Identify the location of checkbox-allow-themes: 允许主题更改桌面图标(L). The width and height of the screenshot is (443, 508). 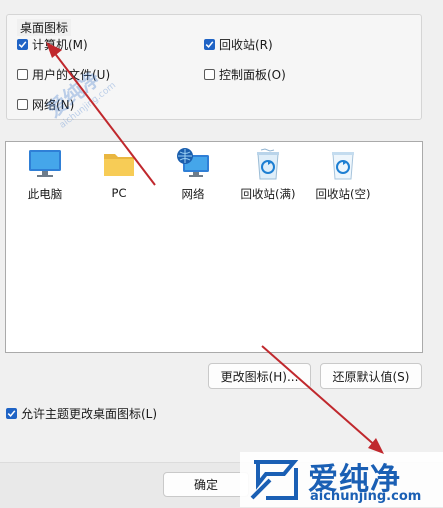
(81, 413).